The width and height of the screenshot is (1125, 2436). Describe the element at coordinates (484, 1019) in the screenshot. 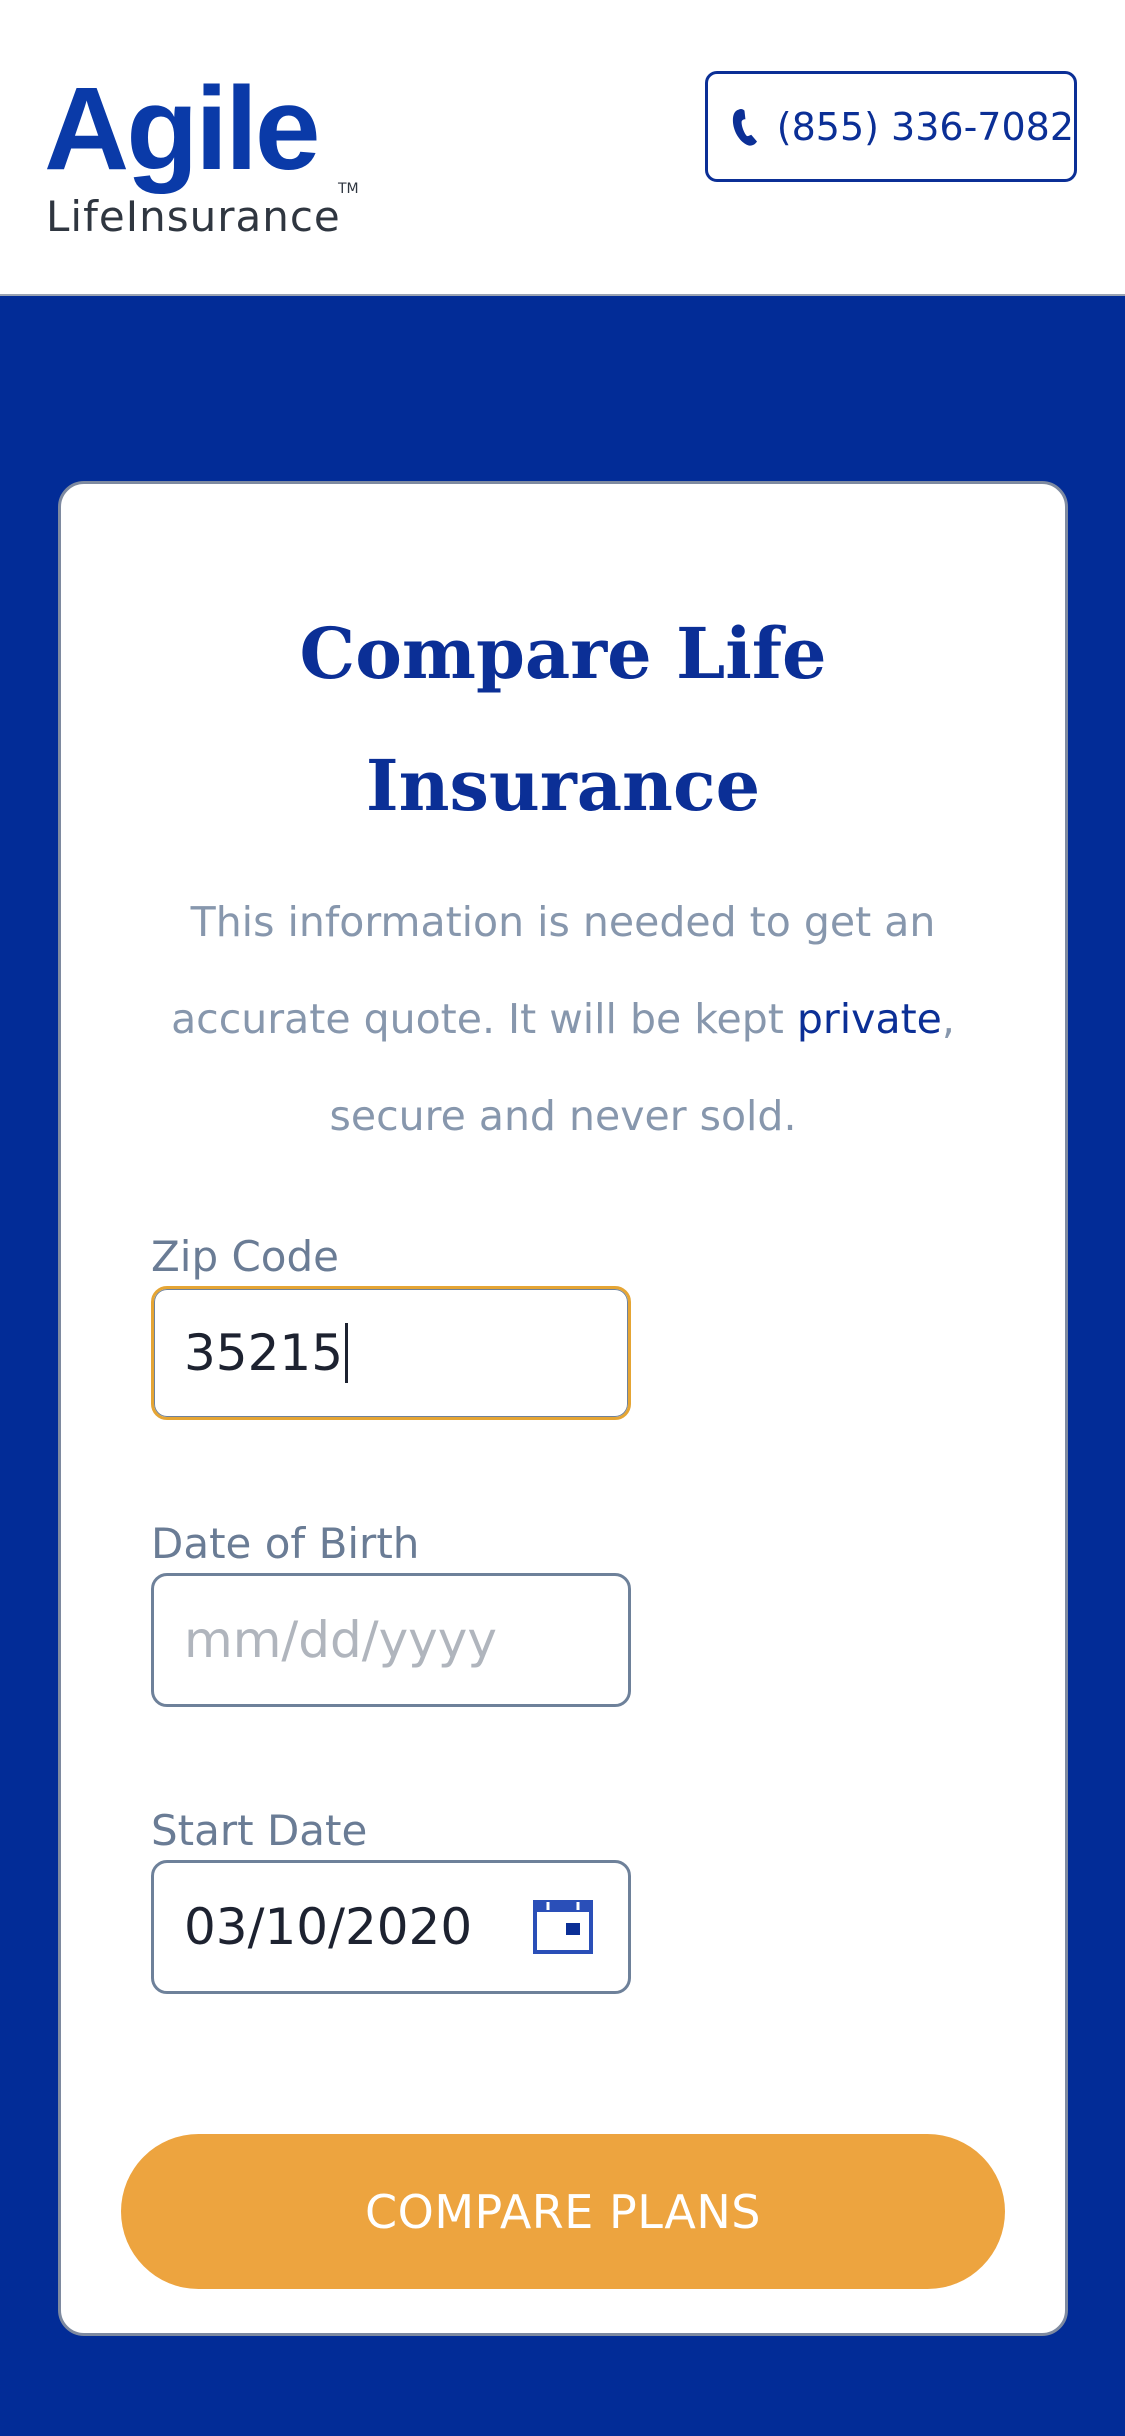

I see `notice-text: accurate quote. It will be kept` at that location.